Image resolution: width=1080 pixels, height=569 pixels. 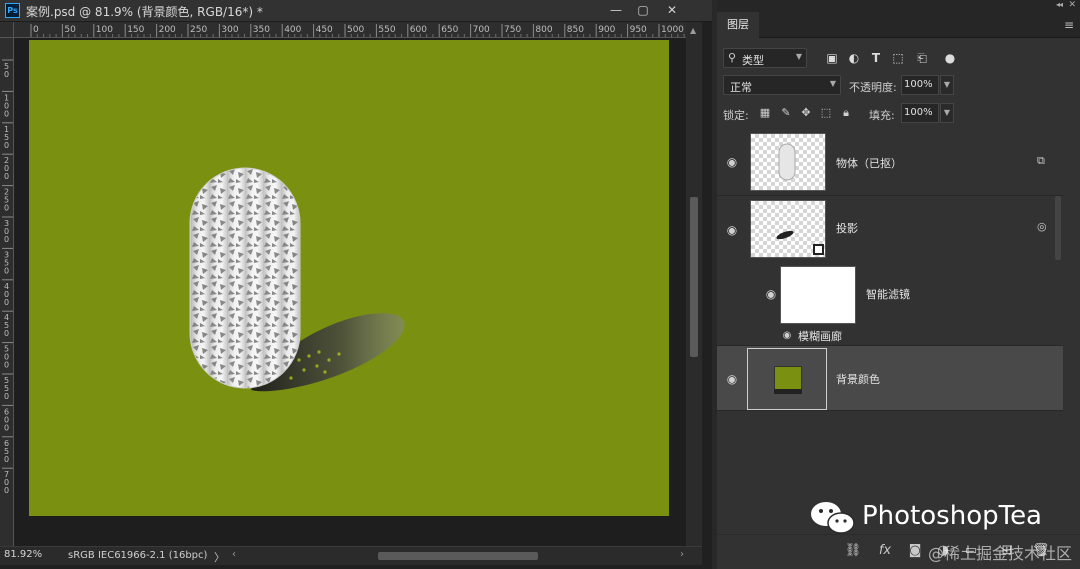 What do you see at coordinates (1069, 25) in the screenshot?
I see `panel-menu-icon: ≡` at bounding box center [1069, 25].